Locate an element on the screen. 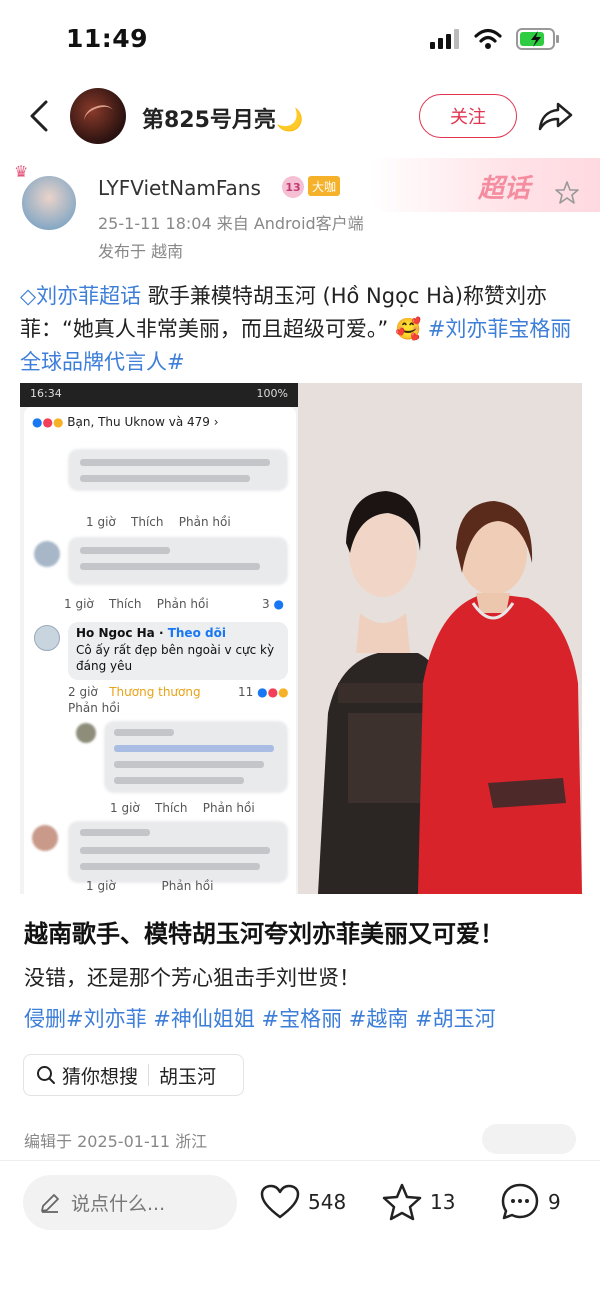 The width and height of the screenshot is (600, 1298). edit-info: 编辑于 2025-01-11 浙江 is located at coordinates (116, 1141).